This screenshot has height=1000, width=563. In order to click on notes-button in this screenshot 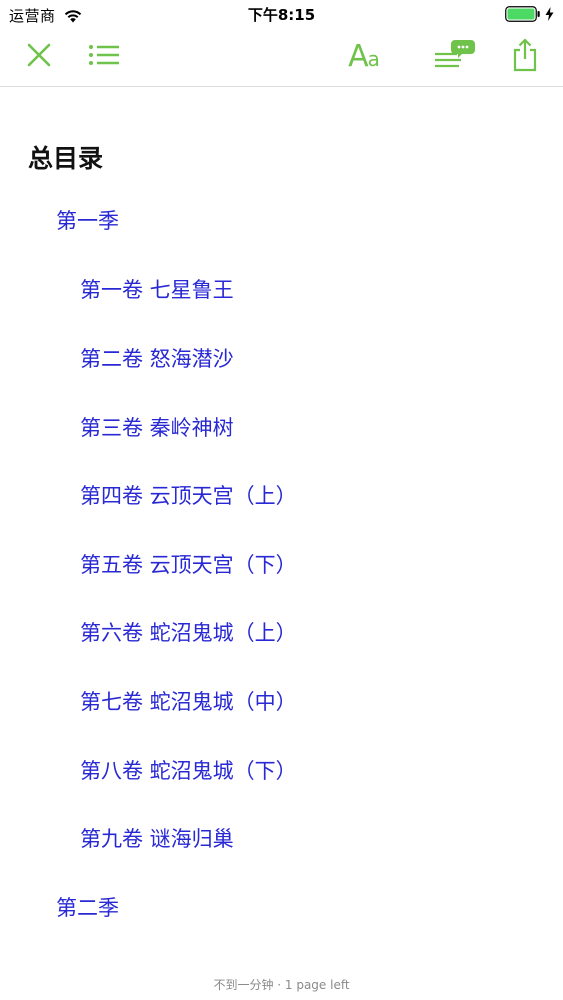, I will do `click(454, 57)`.